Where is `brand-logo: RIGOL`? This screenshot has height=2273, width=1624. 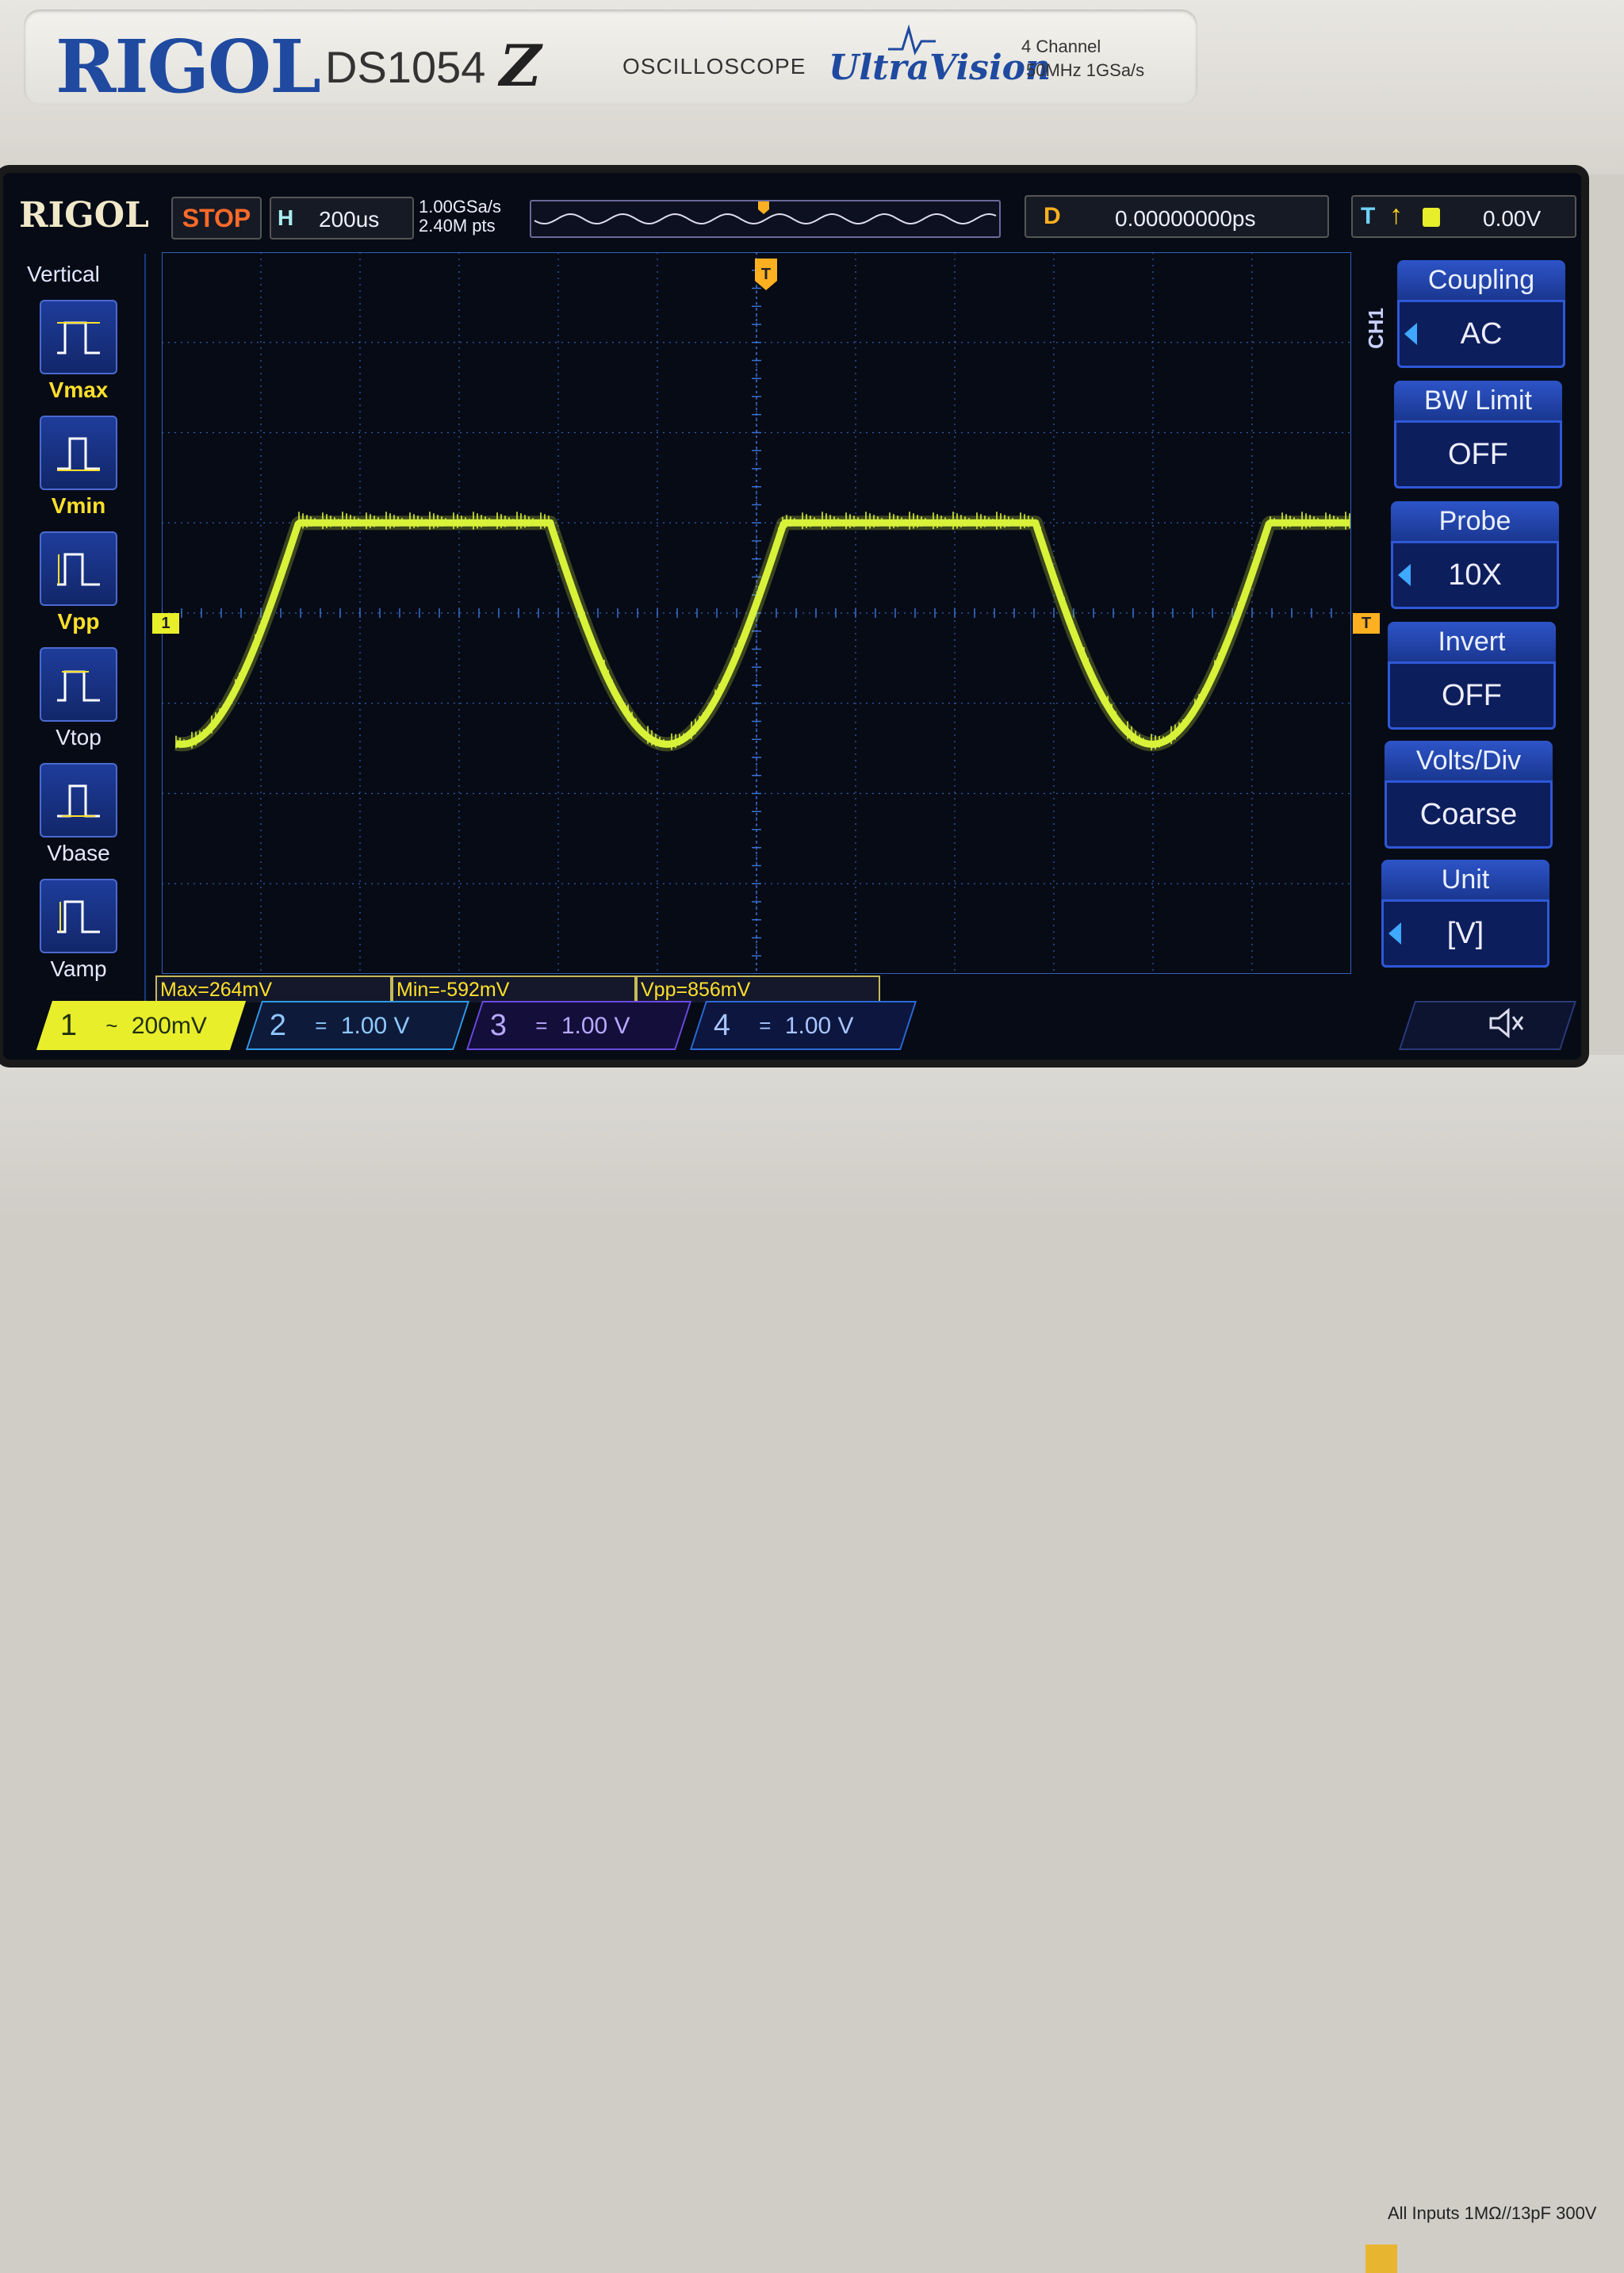
brand-logo: RIGOL is located at coordinates (188, 66).